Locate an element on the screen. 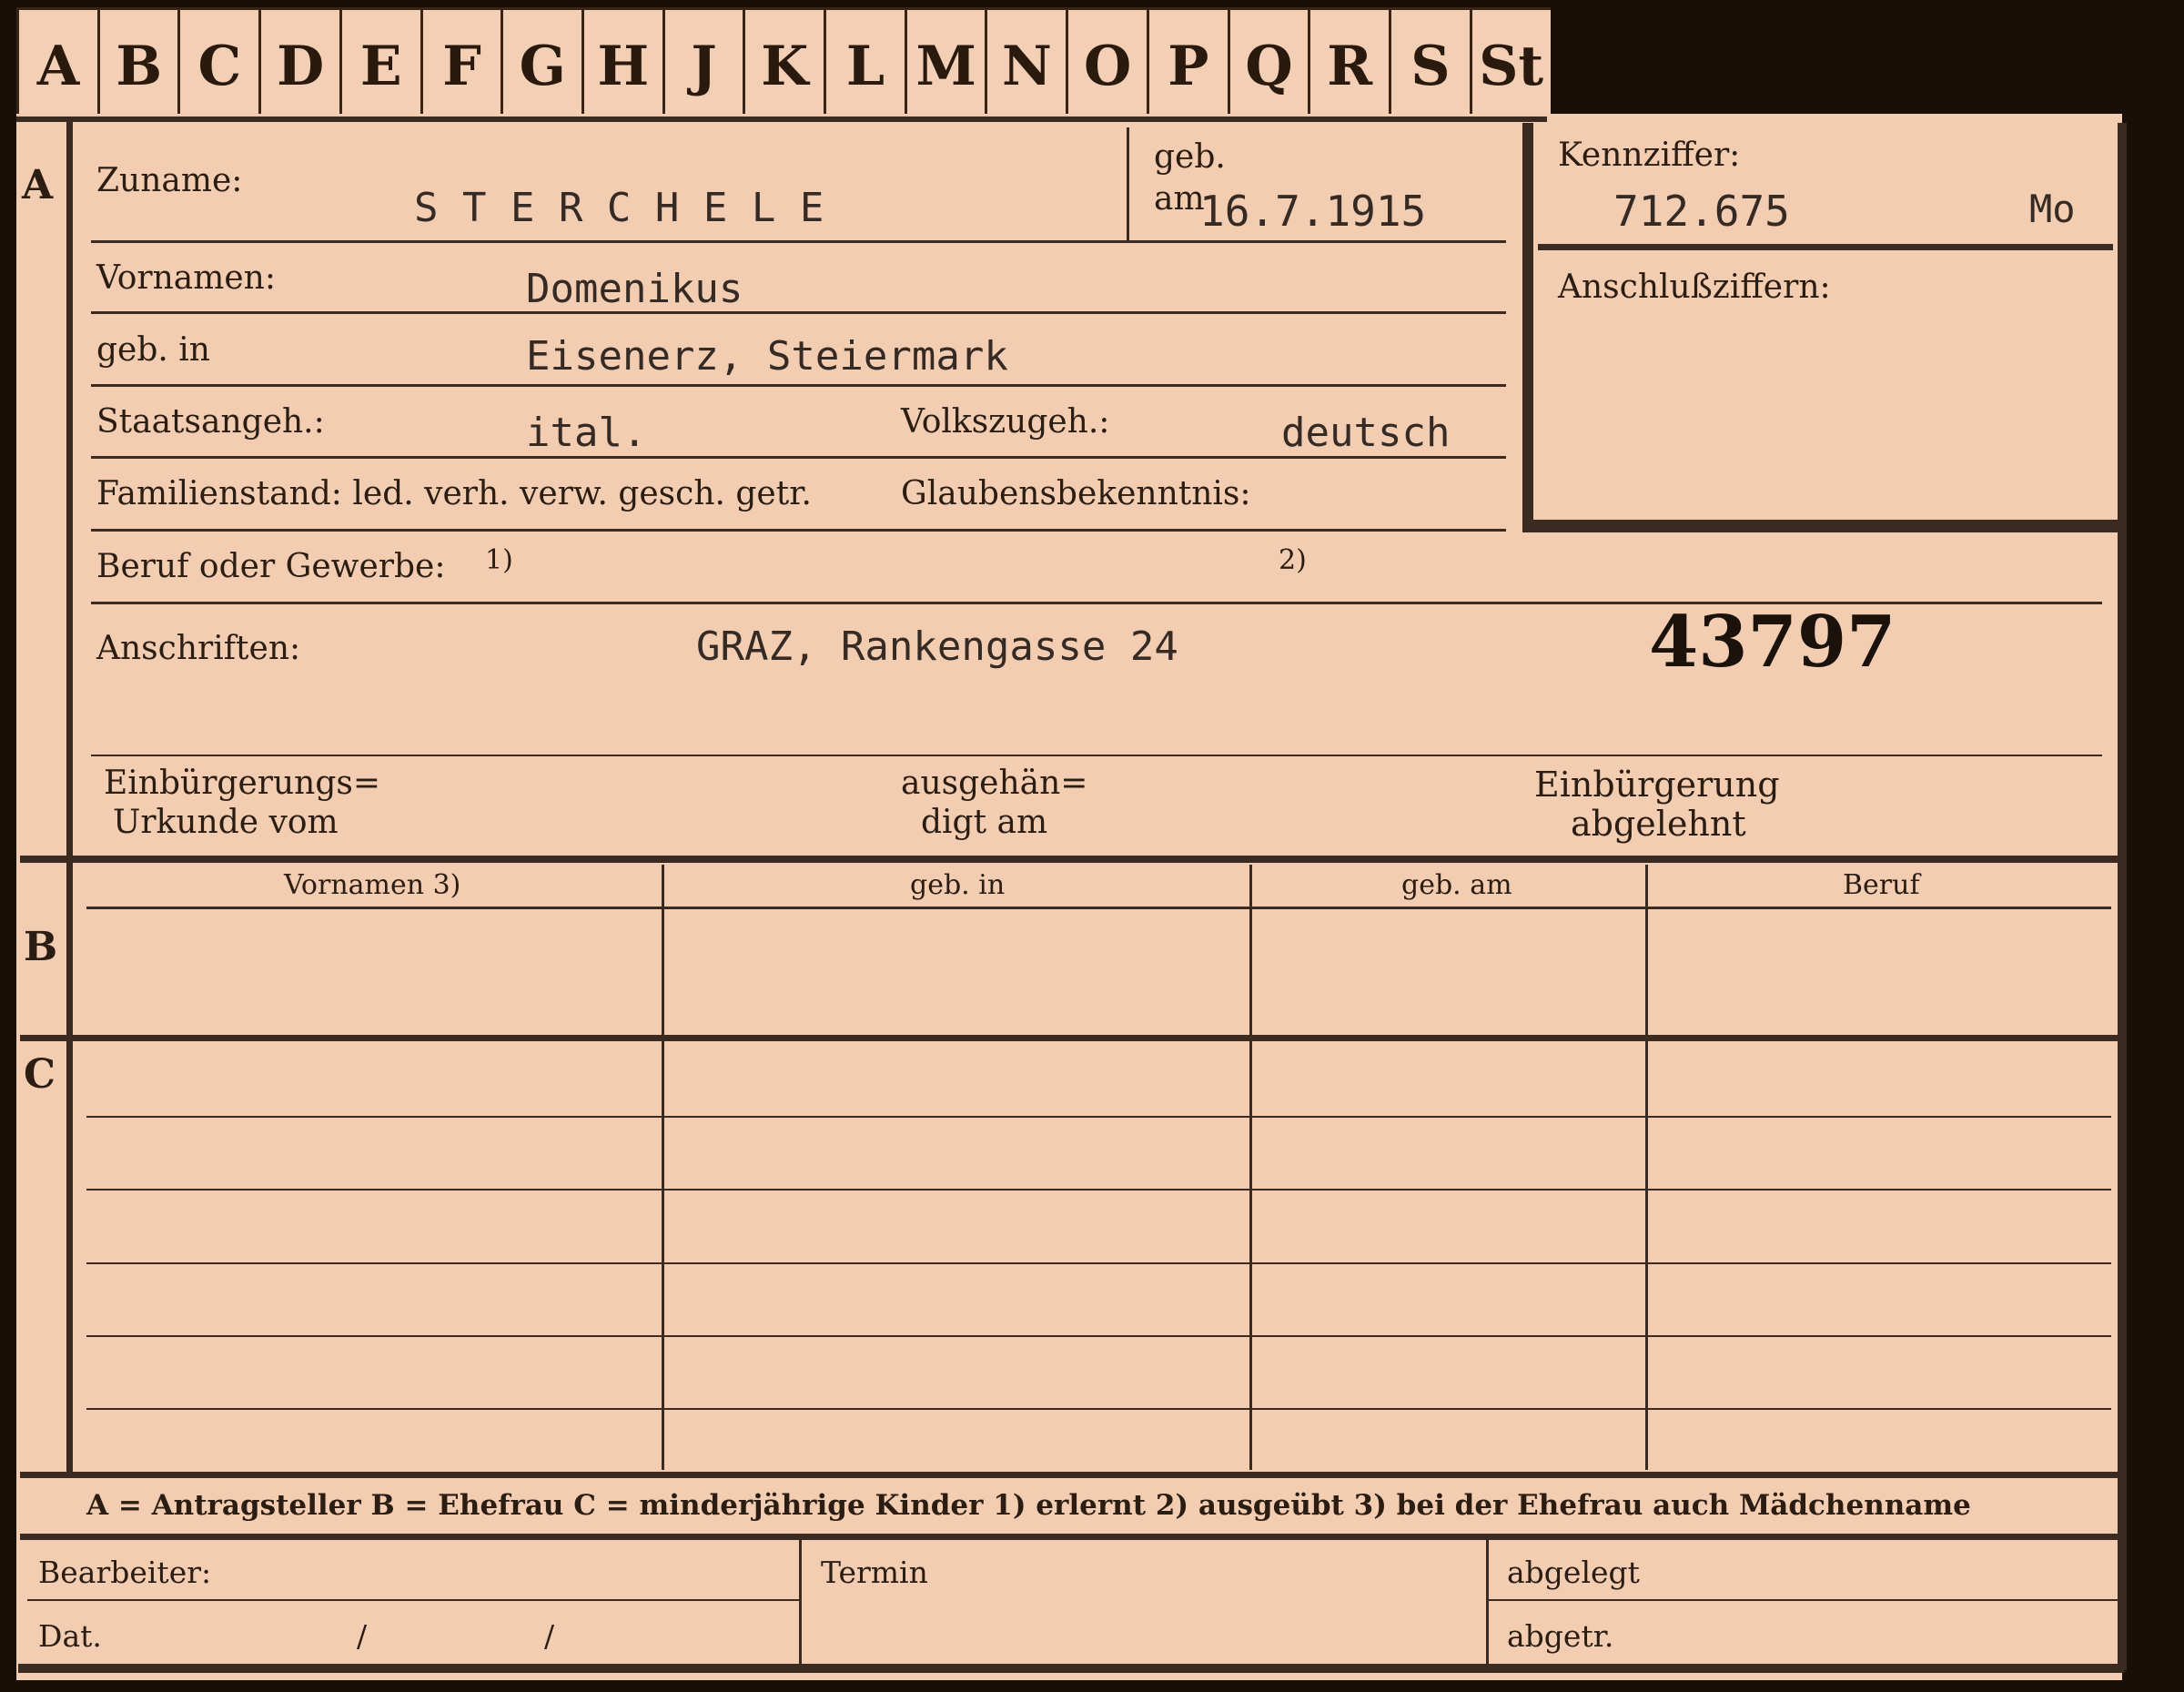 Image resolution: width=2184 pixels, height=1692 pixels. ausgehaendigt-label-1: ausgehän= is located at coordinates (995, 783).